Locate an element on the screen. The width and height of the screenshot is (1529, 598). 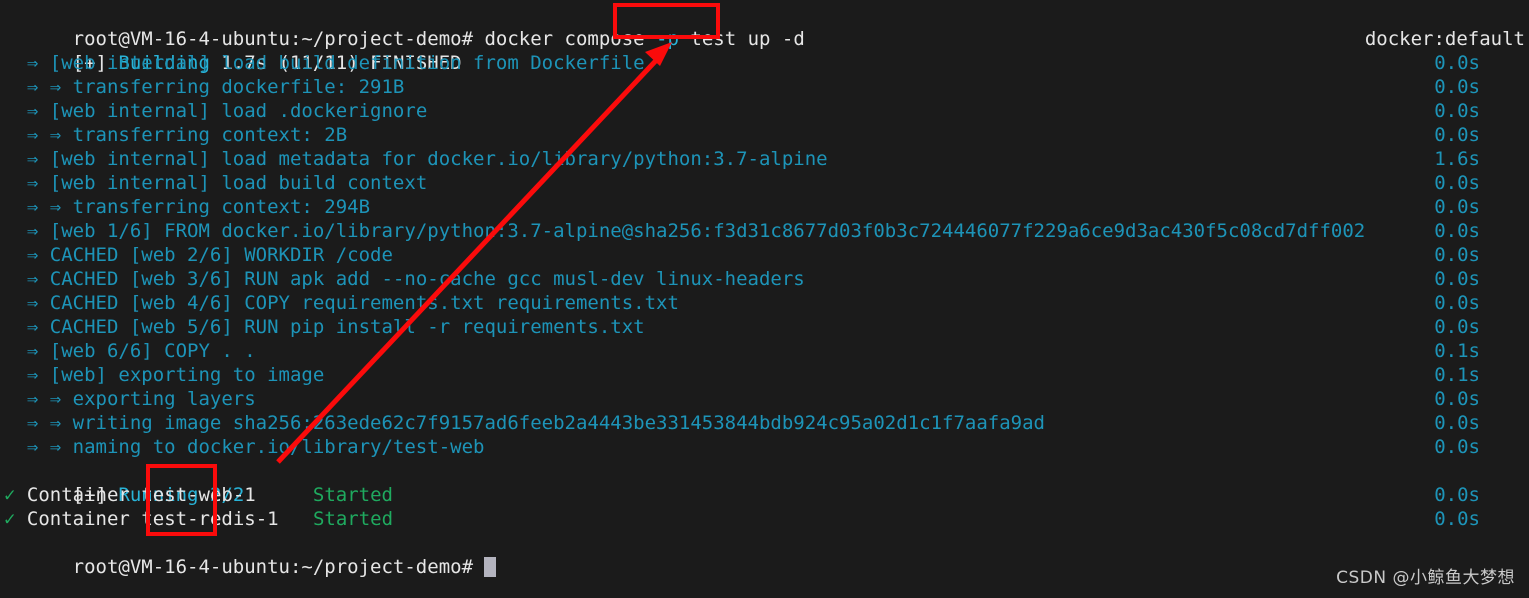
bottom-prompt-line: root@VM-16-4-ubuntu:~/project-demo# is located at coordinates (764, 554).